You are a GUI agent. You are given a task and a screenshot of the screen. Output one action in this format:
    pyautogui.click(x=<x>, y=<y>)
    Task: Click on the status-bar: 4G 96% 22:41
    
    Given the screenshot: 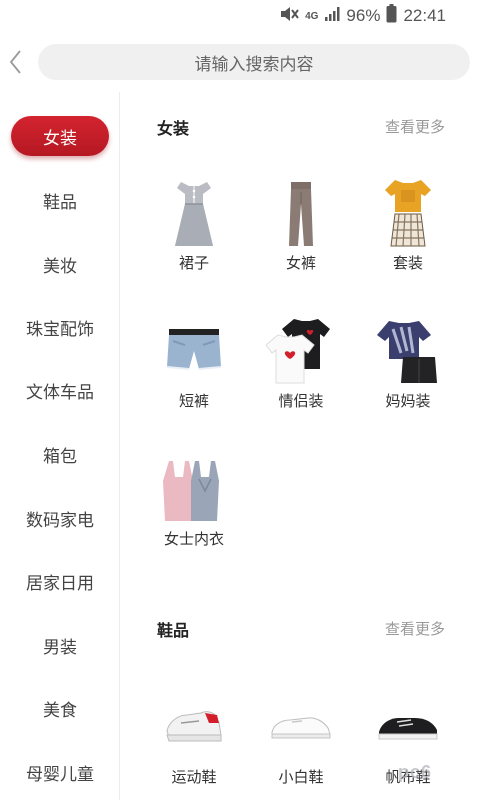 What is the action you would take?
    pyautogui.click(x=240, y=16)
    